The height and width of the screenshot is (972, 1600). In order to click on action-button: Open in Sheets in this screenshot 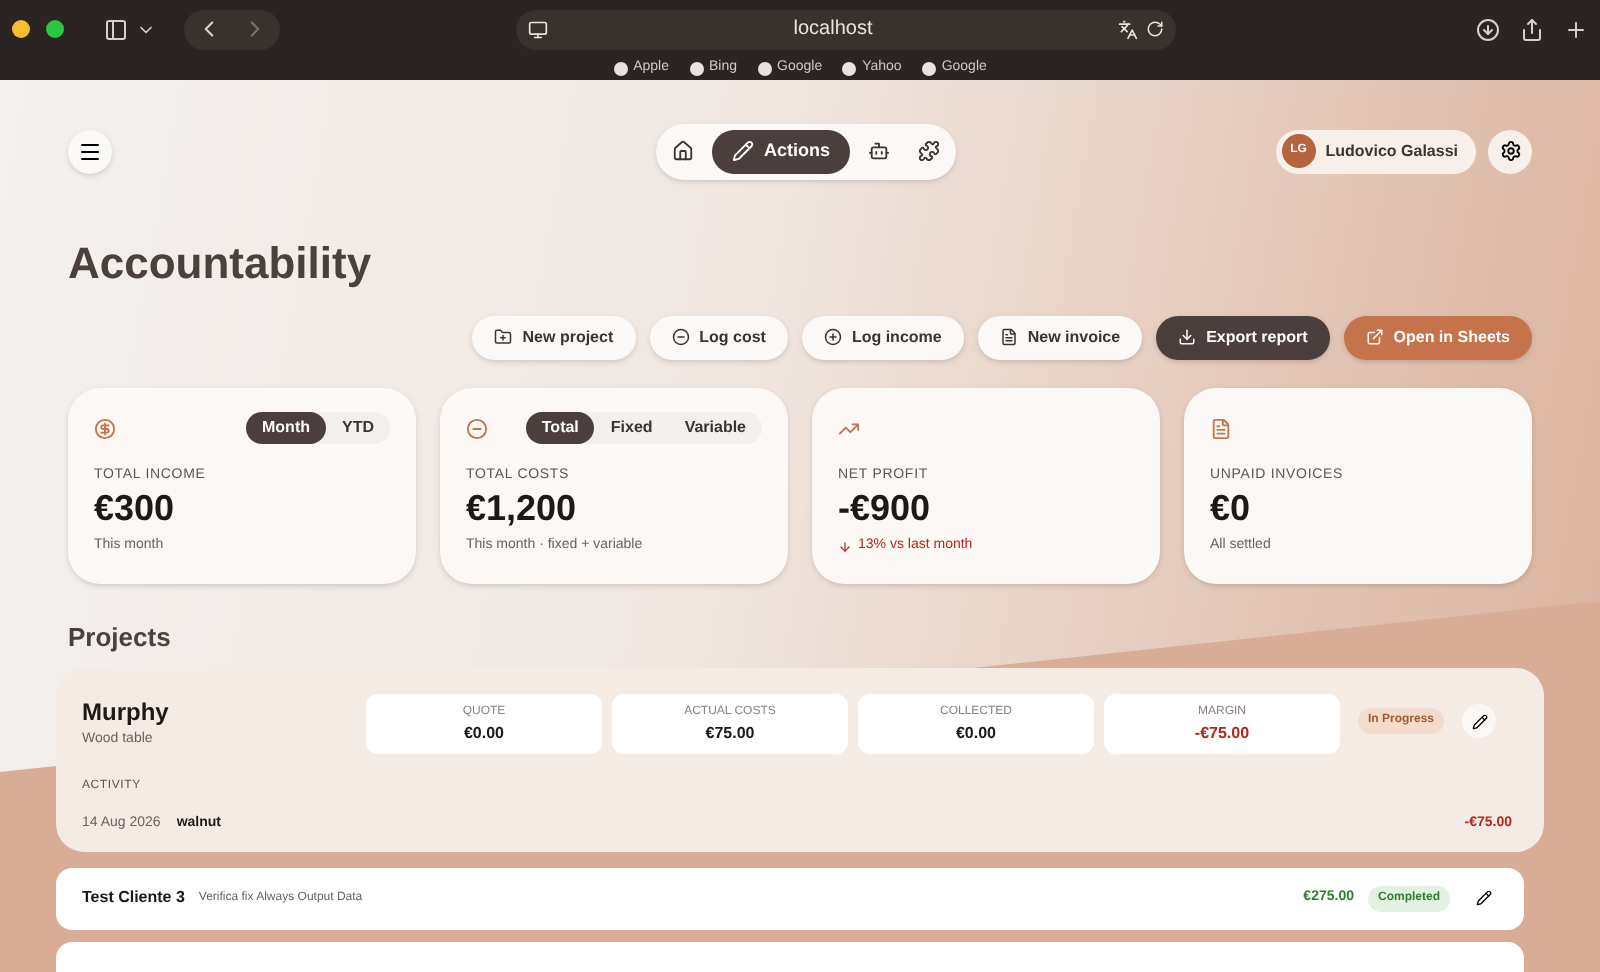, I will do `click(1437, 337)`.